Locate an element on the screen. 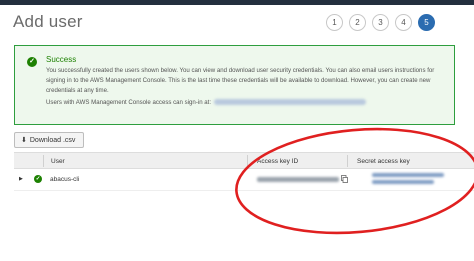 This screenshot has width=474, height=261. table-row: ▶ ✓ abacus-cli is located at coordinates (244, 180).